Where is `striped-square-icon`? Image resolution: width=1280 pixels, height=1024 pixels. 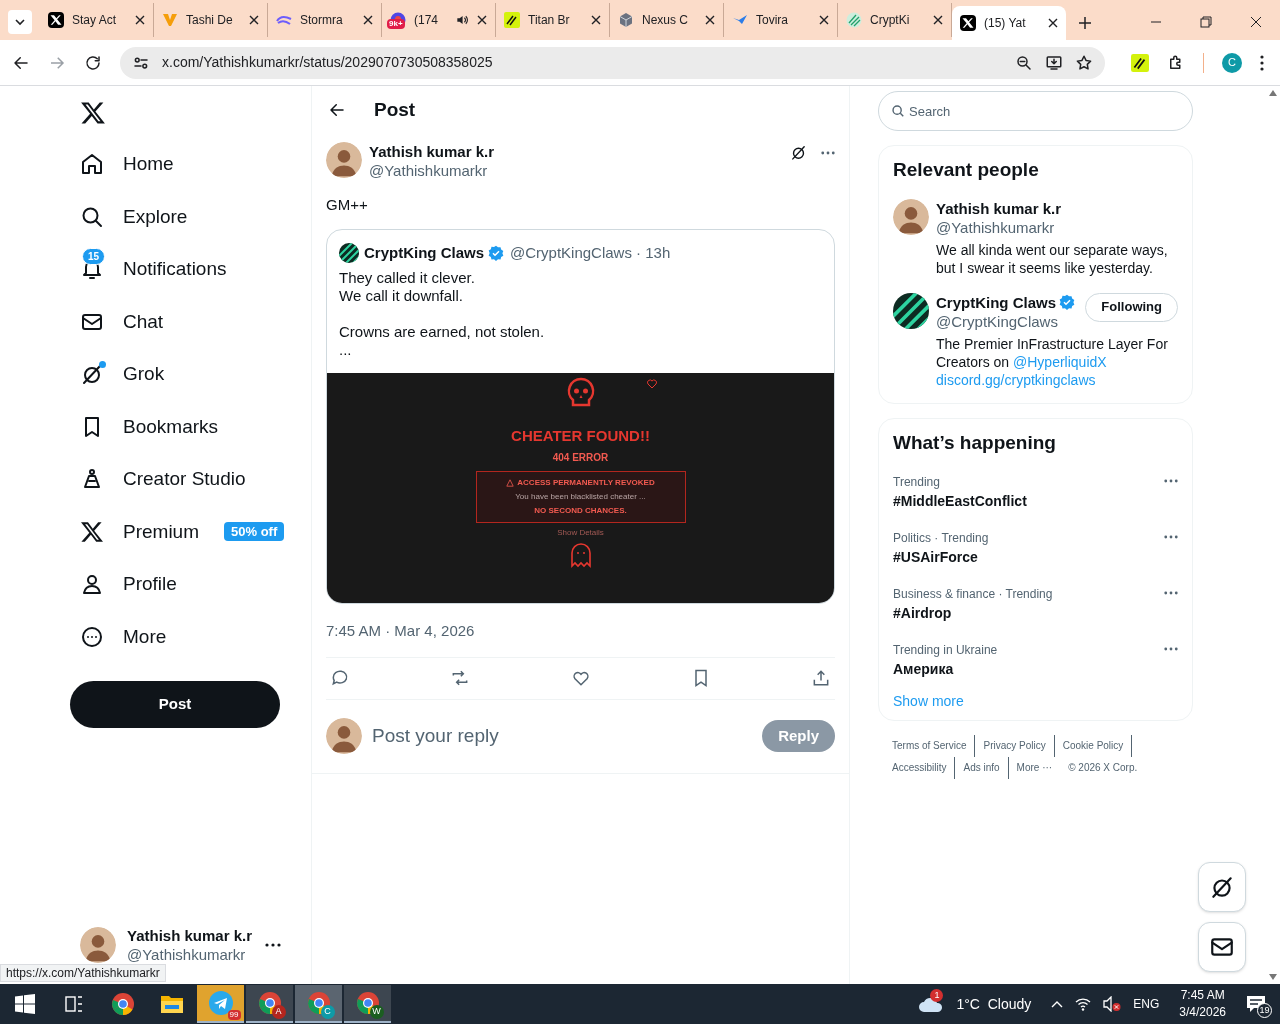
striped-square-icon is located at coordinates (512, 20).